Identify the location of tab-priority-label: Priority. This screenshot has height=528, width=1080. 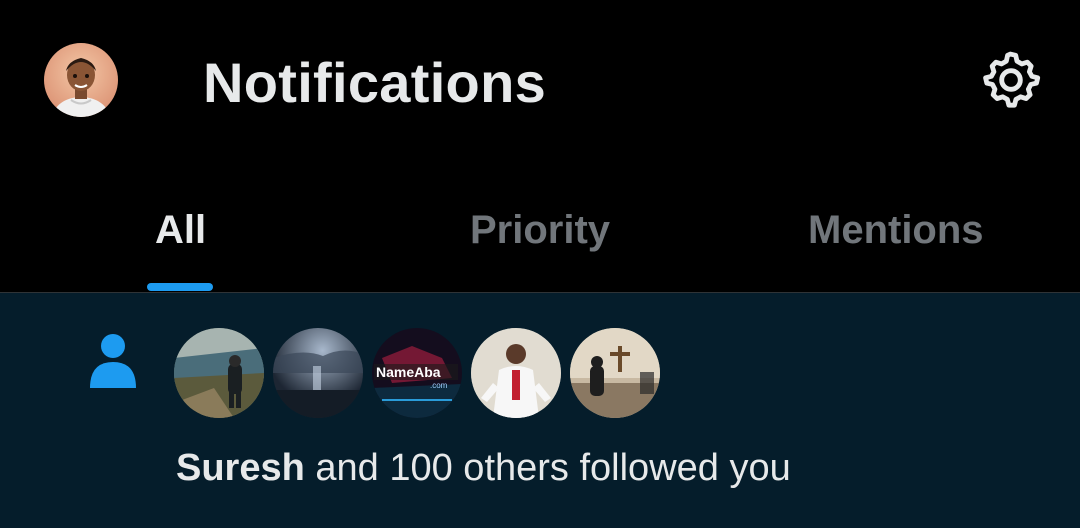
(540, 230).